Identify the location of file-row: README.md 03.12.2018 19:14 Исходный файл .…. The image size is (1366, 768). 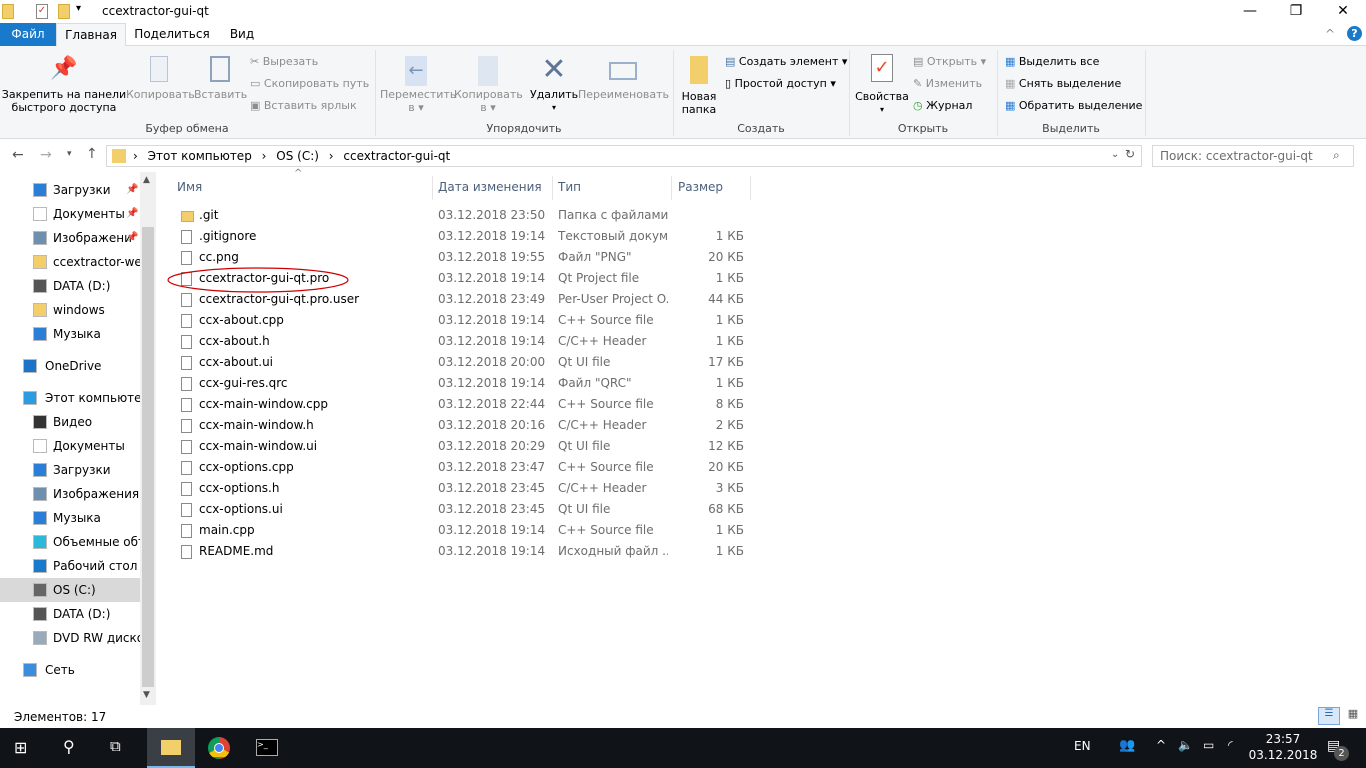
(460, 551).